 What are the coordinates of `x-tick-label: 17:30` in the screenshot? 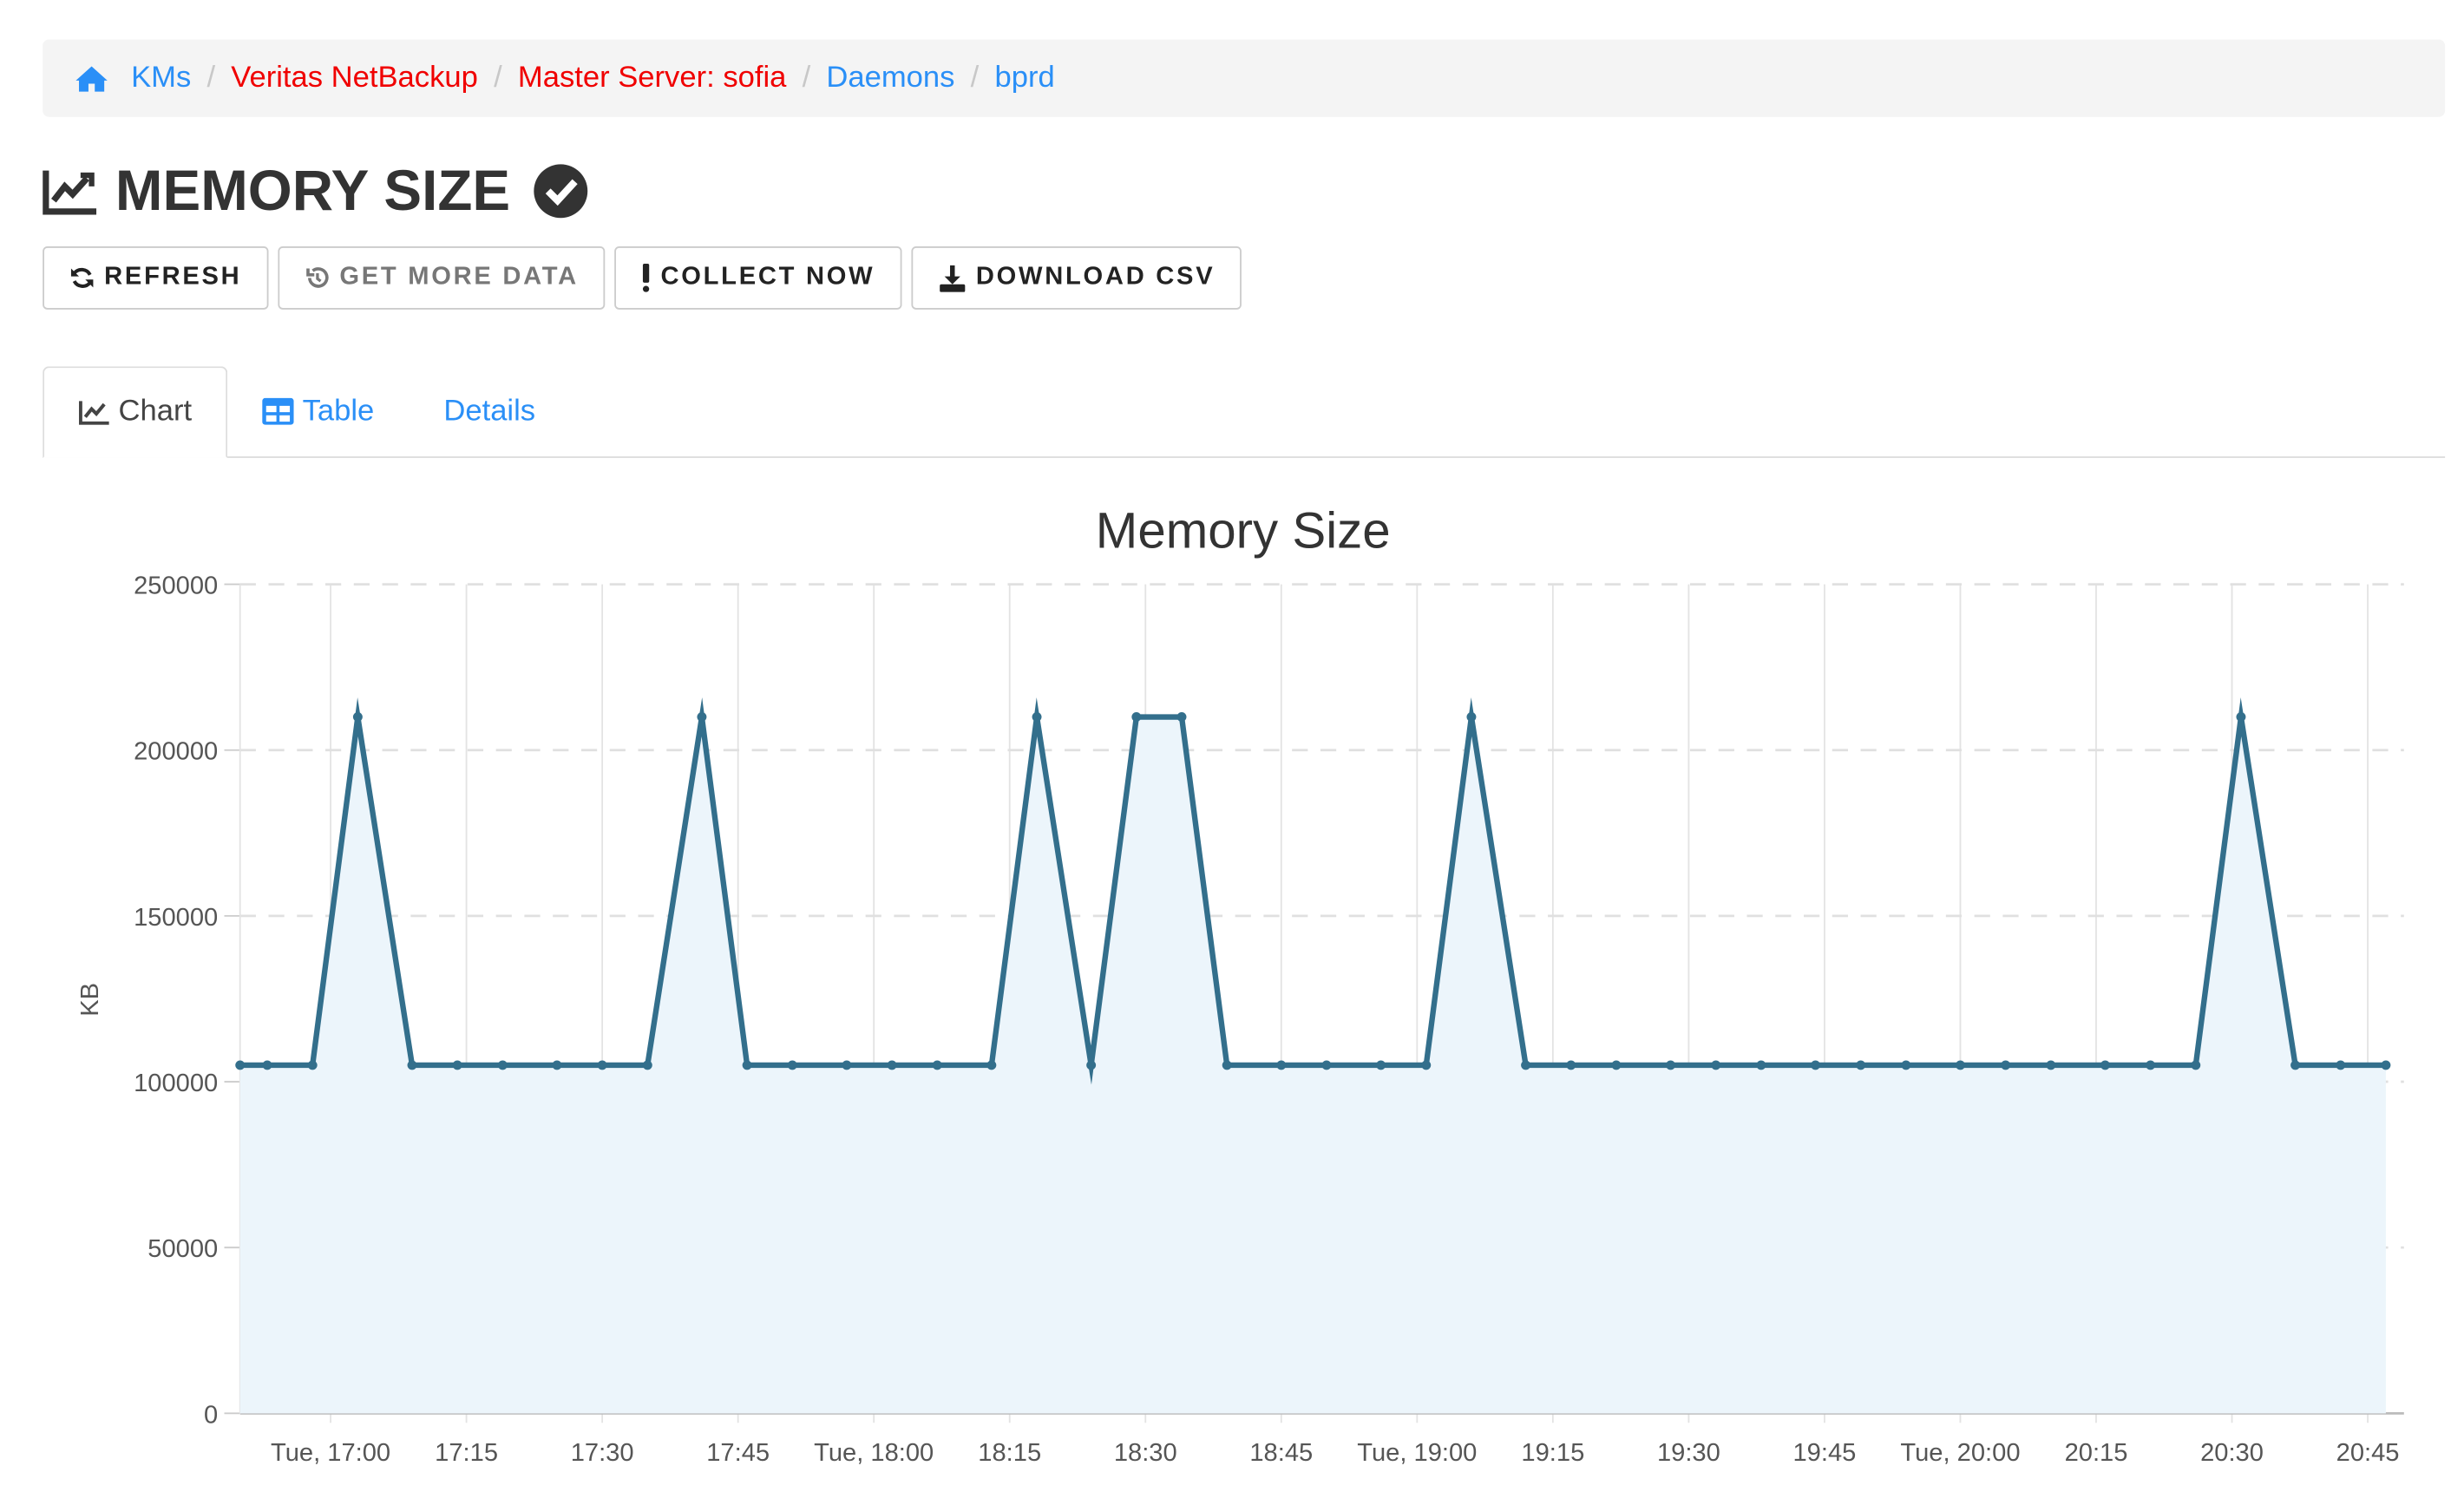 It's located at (602, 1453).